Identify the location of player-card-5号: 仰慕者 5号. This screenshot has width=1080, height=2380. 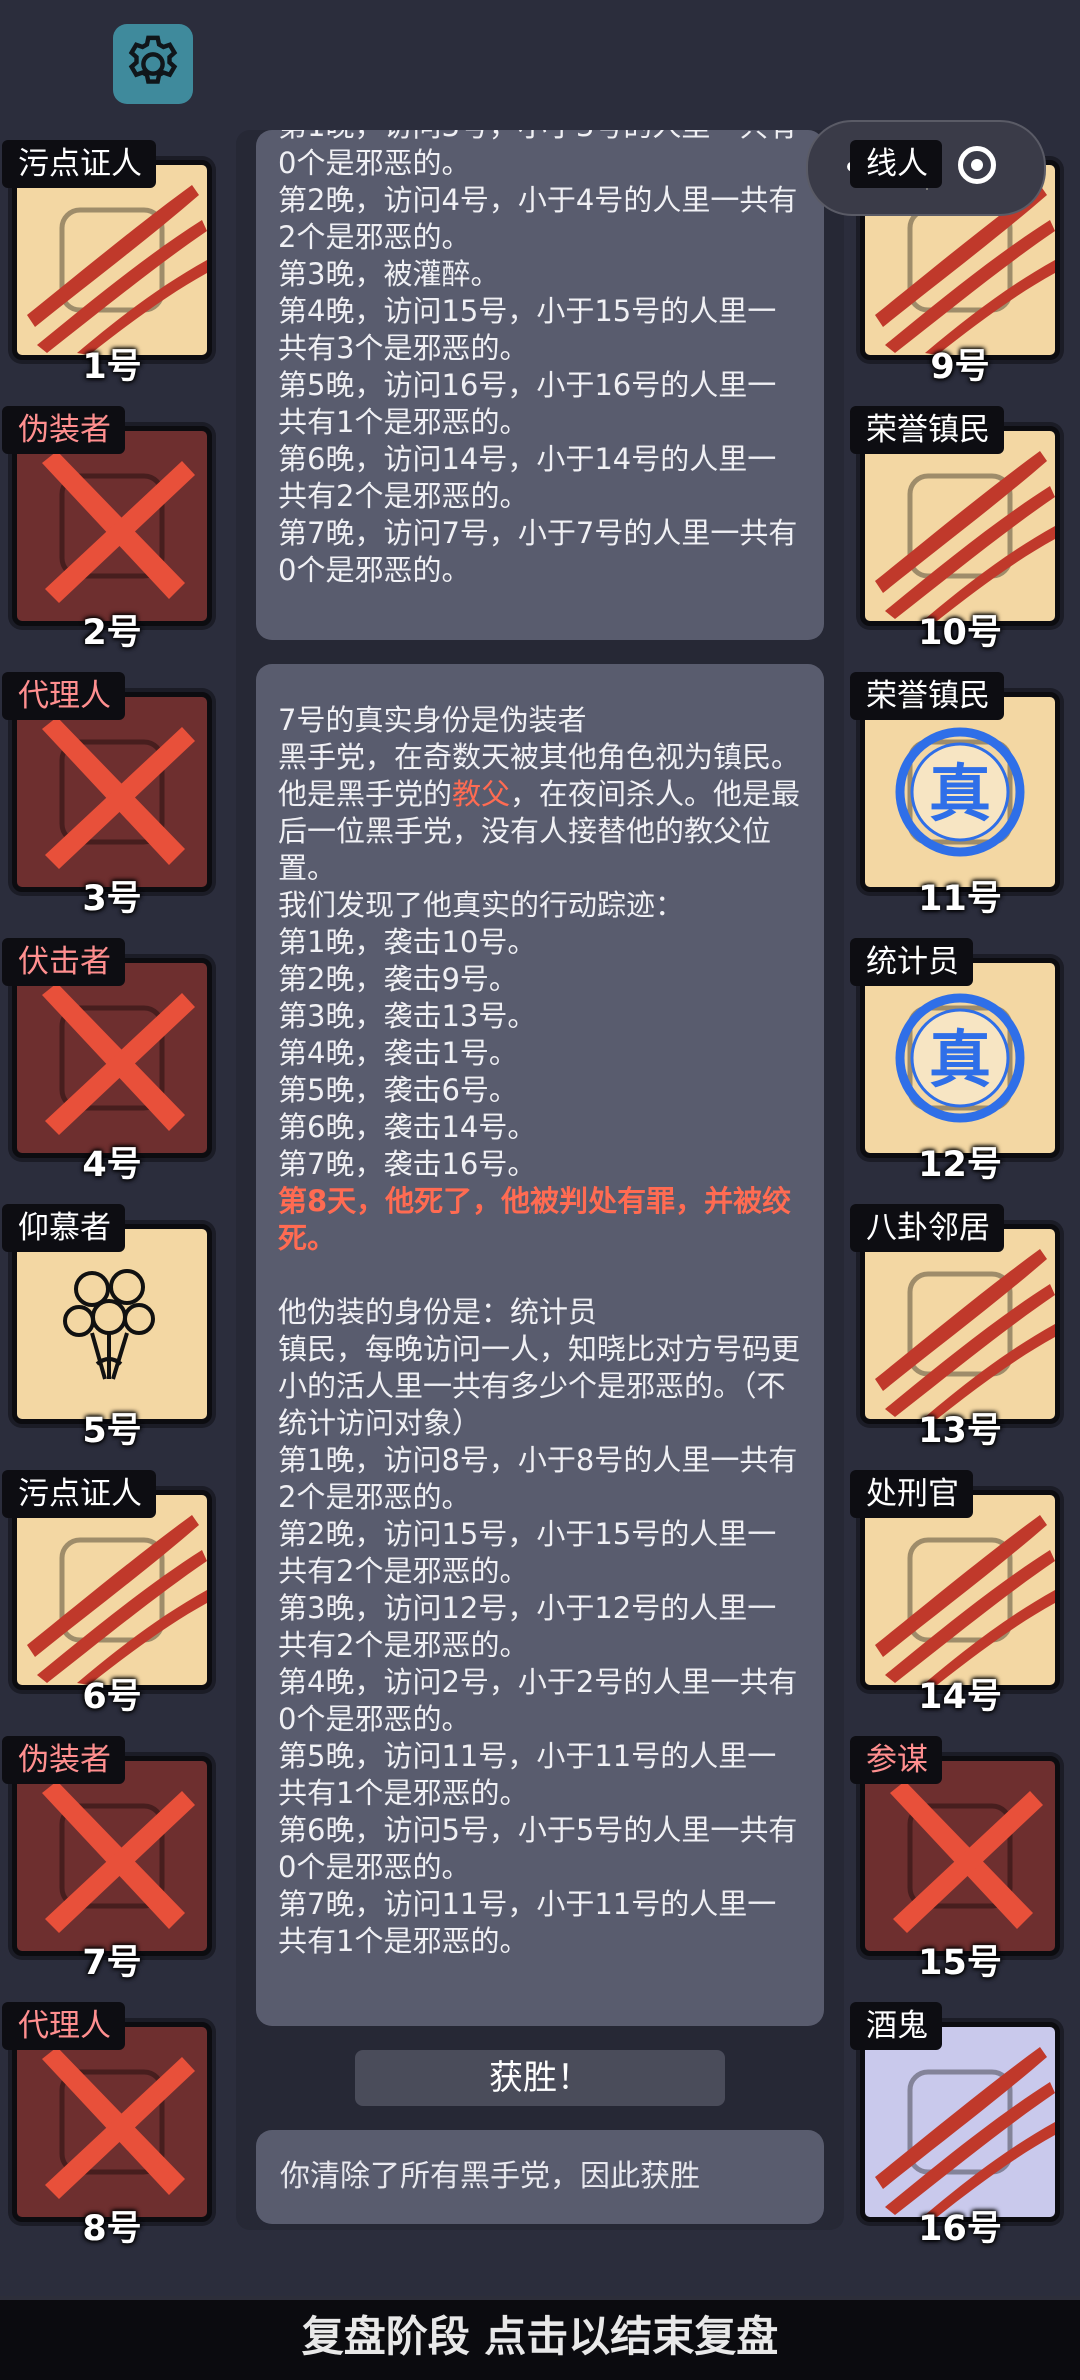
(107, 1327).